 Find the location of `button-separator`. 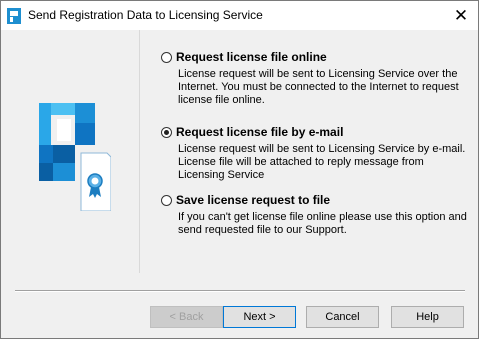

button-separator is located at coordinates (240, 291).